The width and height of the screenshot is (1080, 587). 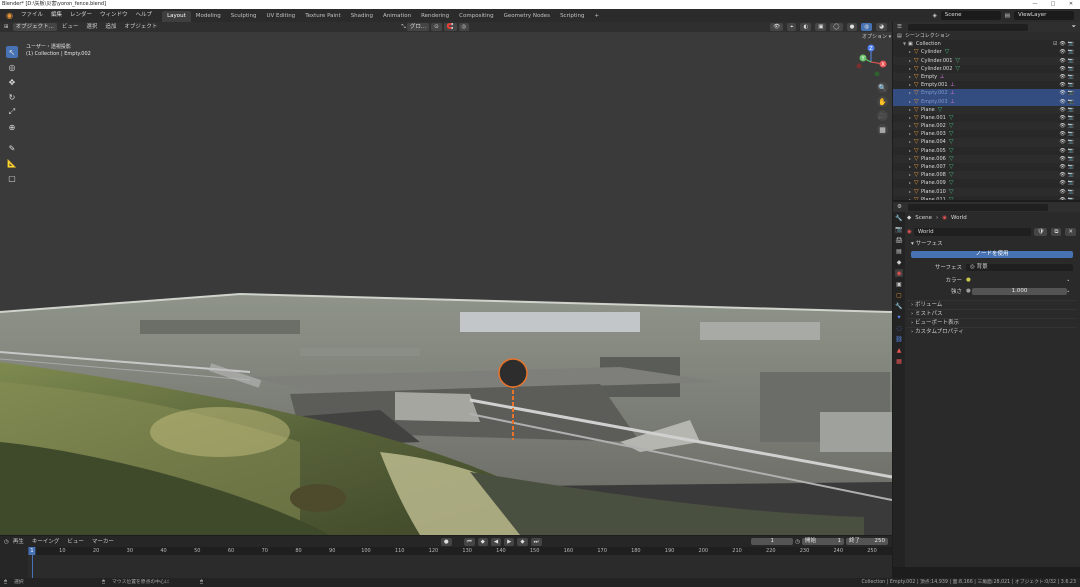 What do you see at coordinates (9, 15) in the screenshot?
I see `blender-logo-icon: ◉` at bounding box center [9, 15].